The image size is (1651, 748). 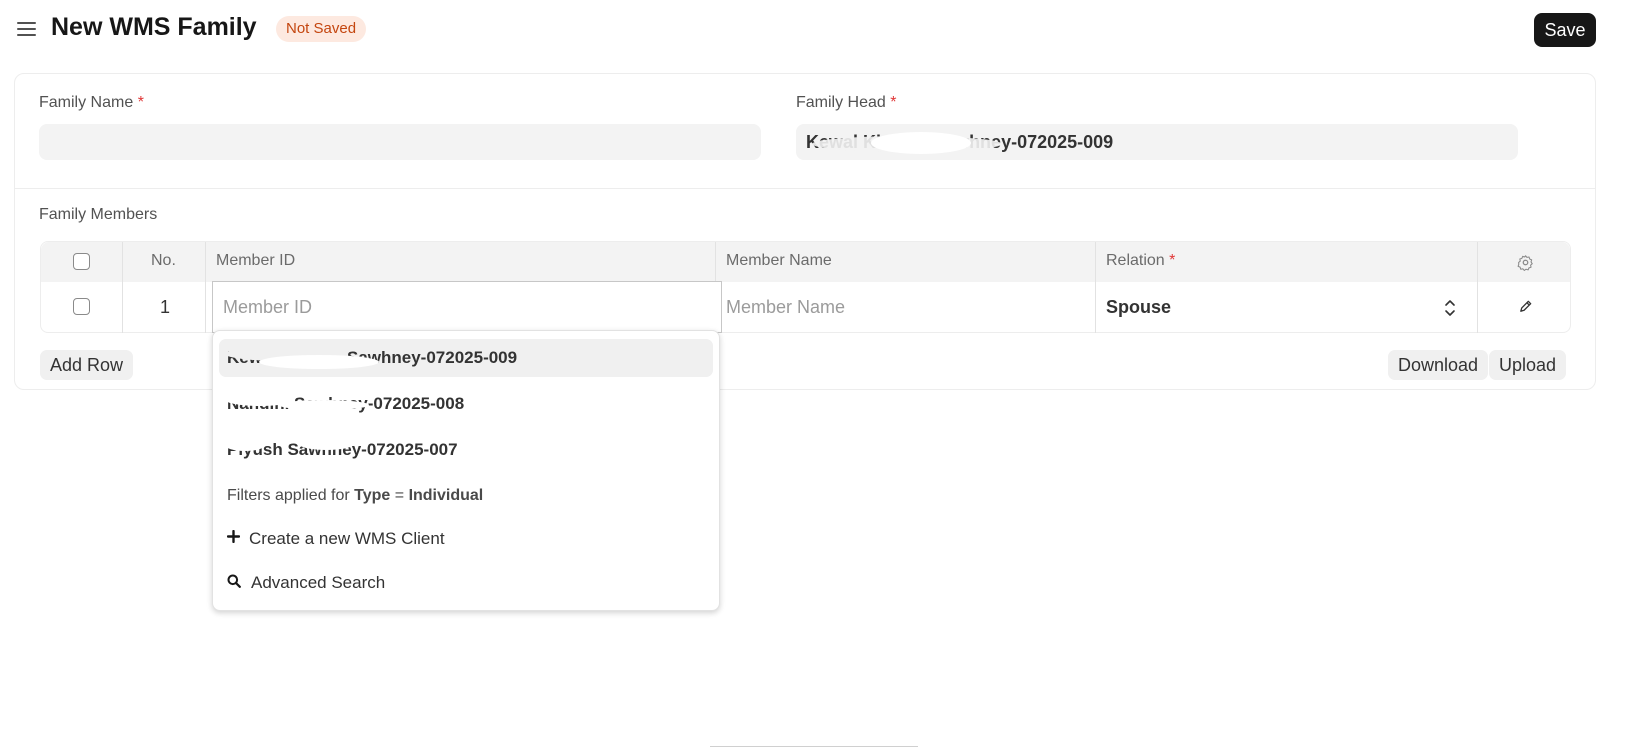 I want to click on gear-icon, so click(x=1525, y=262).